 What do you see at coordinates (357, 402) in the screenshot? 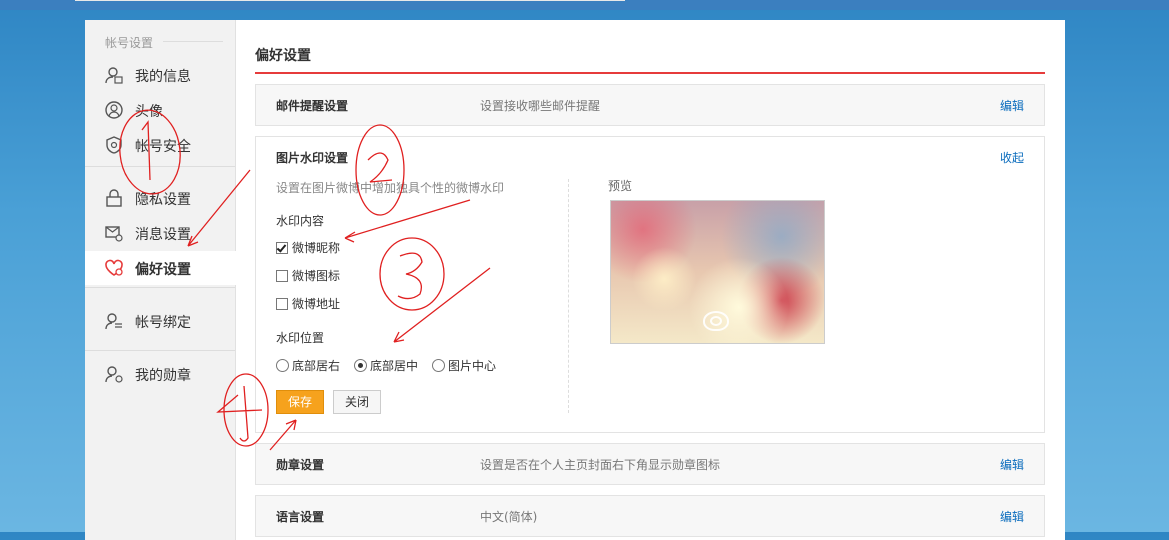
I see `close-button: 关闭` at bounding box center [357, 402].